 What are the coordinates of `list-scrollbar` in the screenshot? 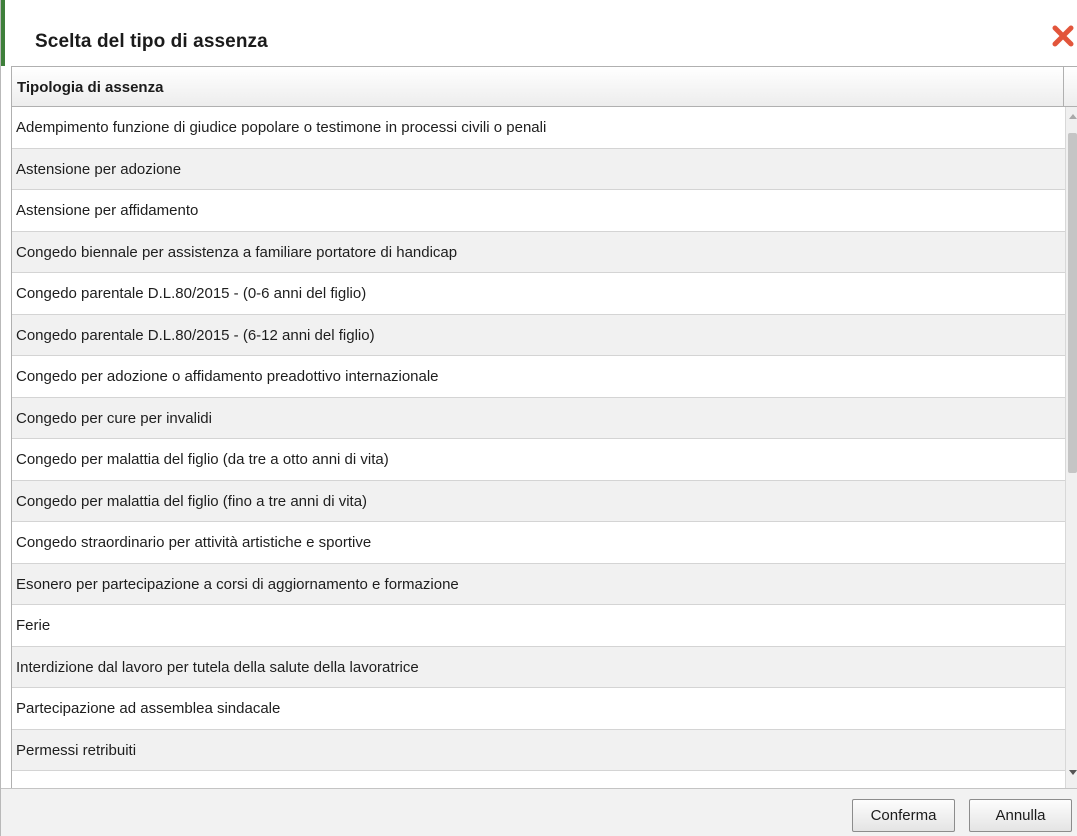 It's located at (1071, 447).